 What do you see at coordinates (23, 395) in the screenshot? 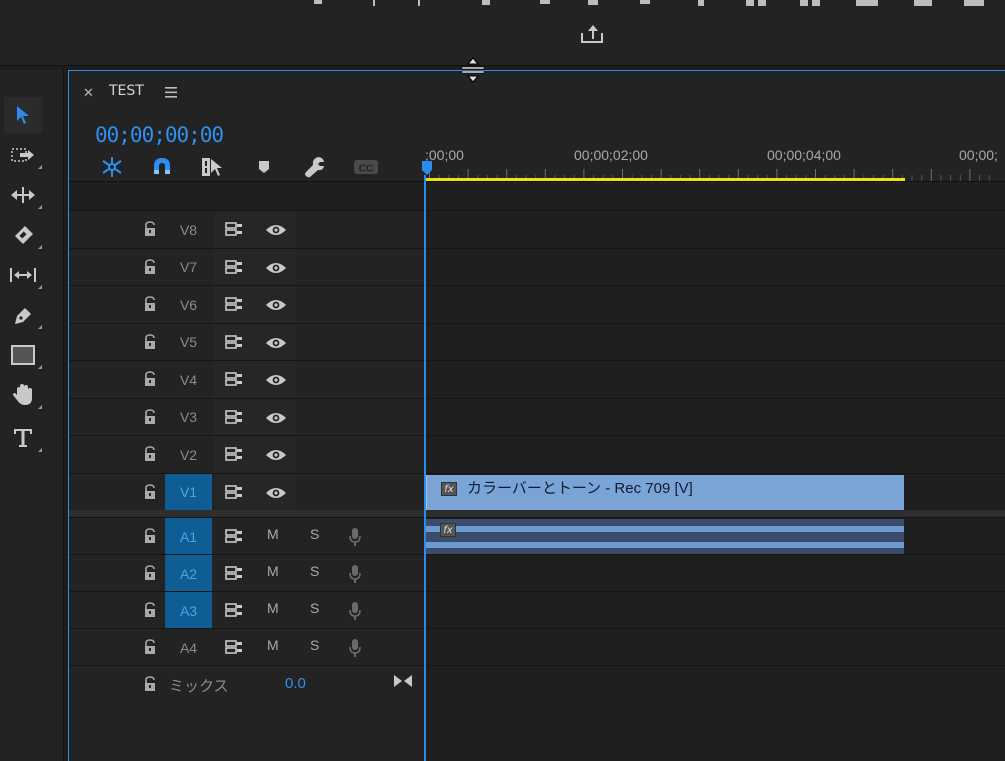
I see `hand-tool` at bounding box center [23, 395].